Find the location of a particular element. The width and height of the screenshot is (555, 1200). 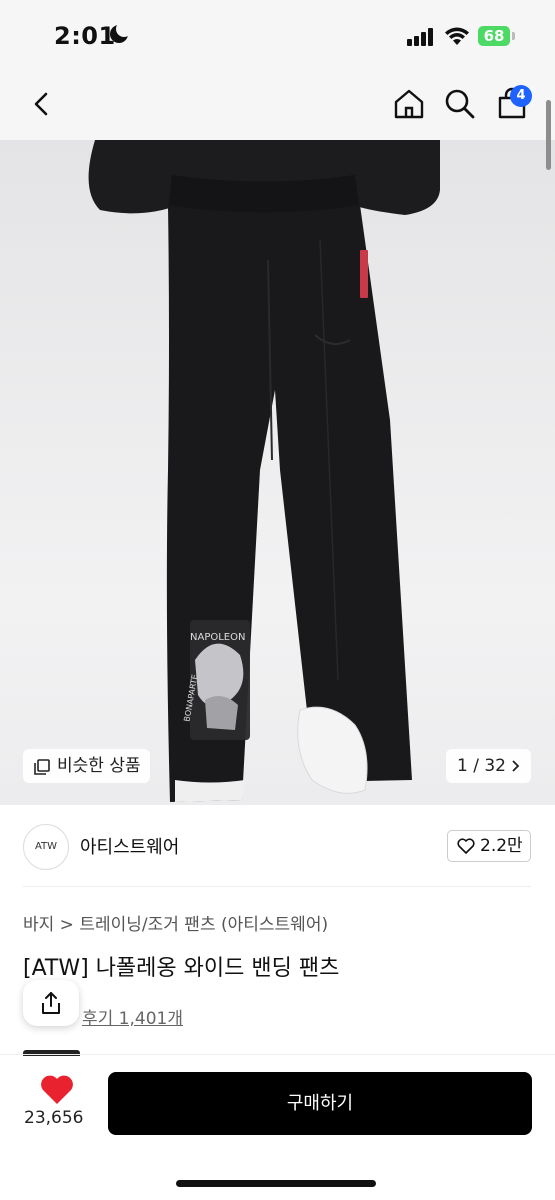

brand-logo-text: ATW is located at coordinates (46, 846).